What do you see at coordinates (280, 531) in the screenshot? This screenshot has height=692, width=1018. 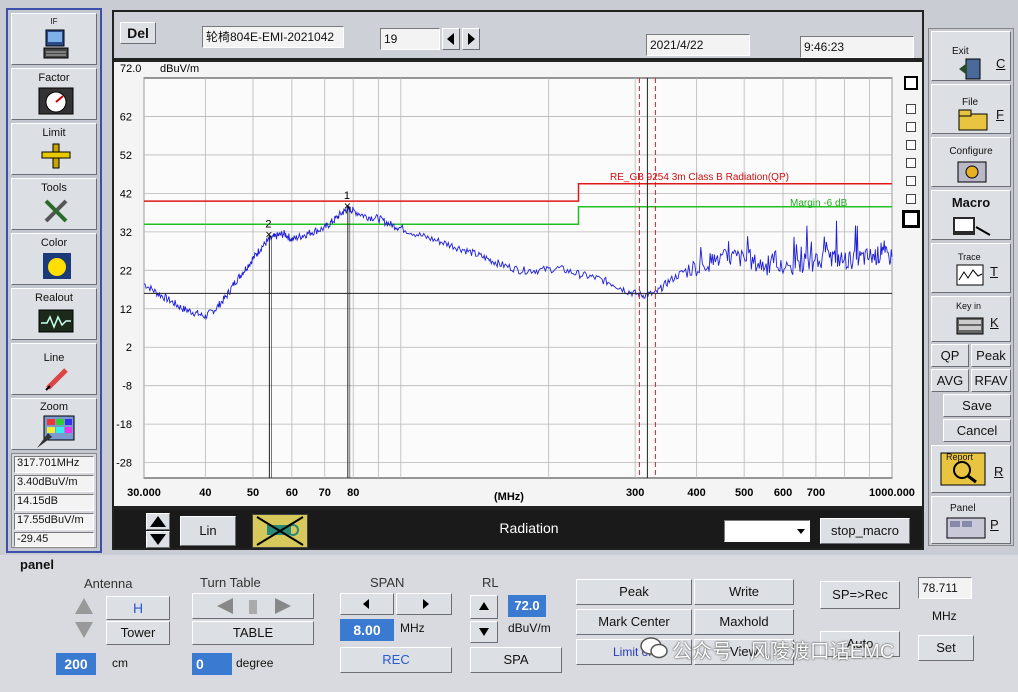 I see `probe-disabled-icon` at bounding box center [280, 531].